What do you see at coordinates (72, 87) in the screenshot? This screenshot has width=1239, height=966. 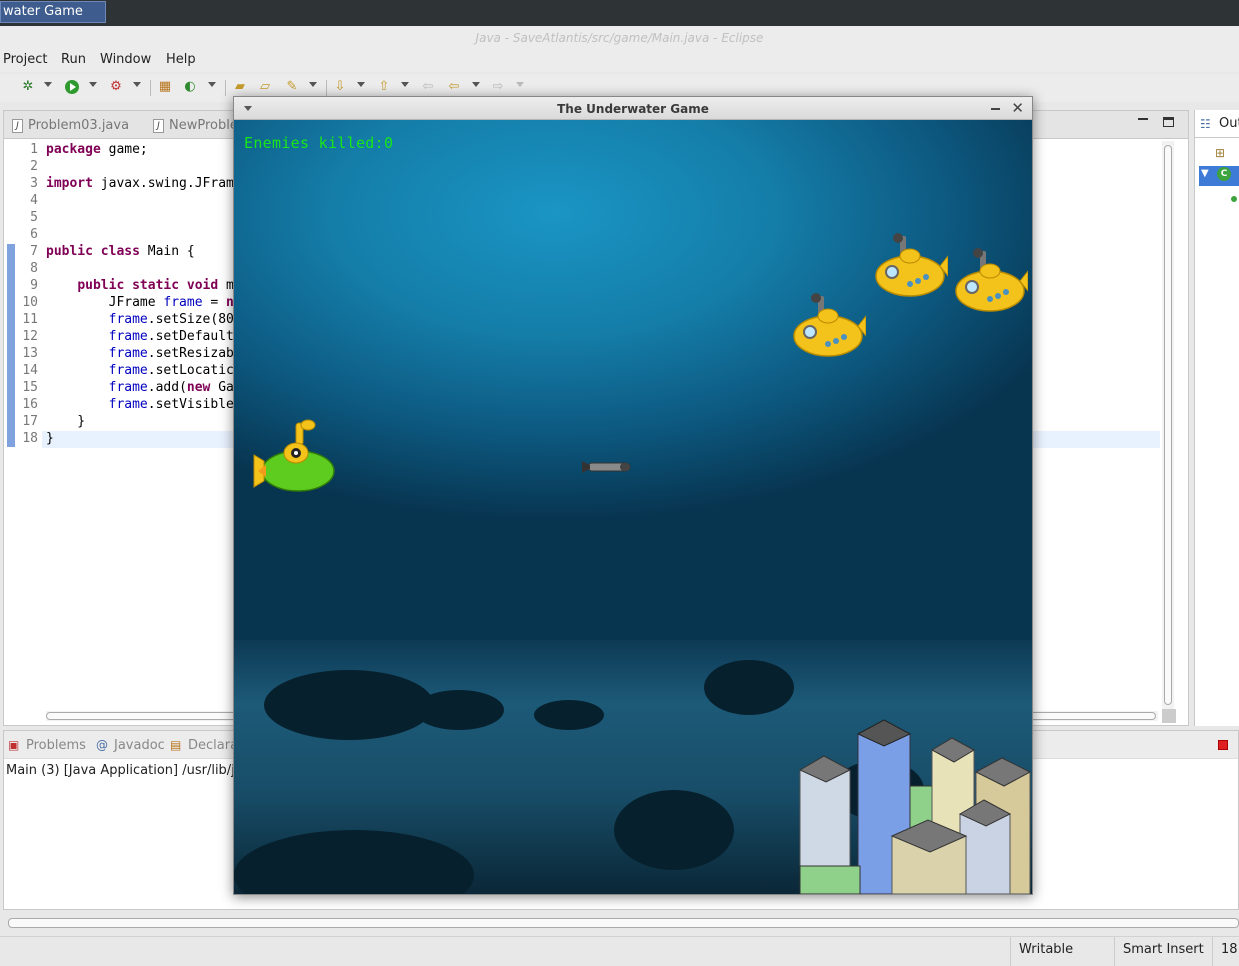 I see `run-icon` at bounding box center [72, 87].